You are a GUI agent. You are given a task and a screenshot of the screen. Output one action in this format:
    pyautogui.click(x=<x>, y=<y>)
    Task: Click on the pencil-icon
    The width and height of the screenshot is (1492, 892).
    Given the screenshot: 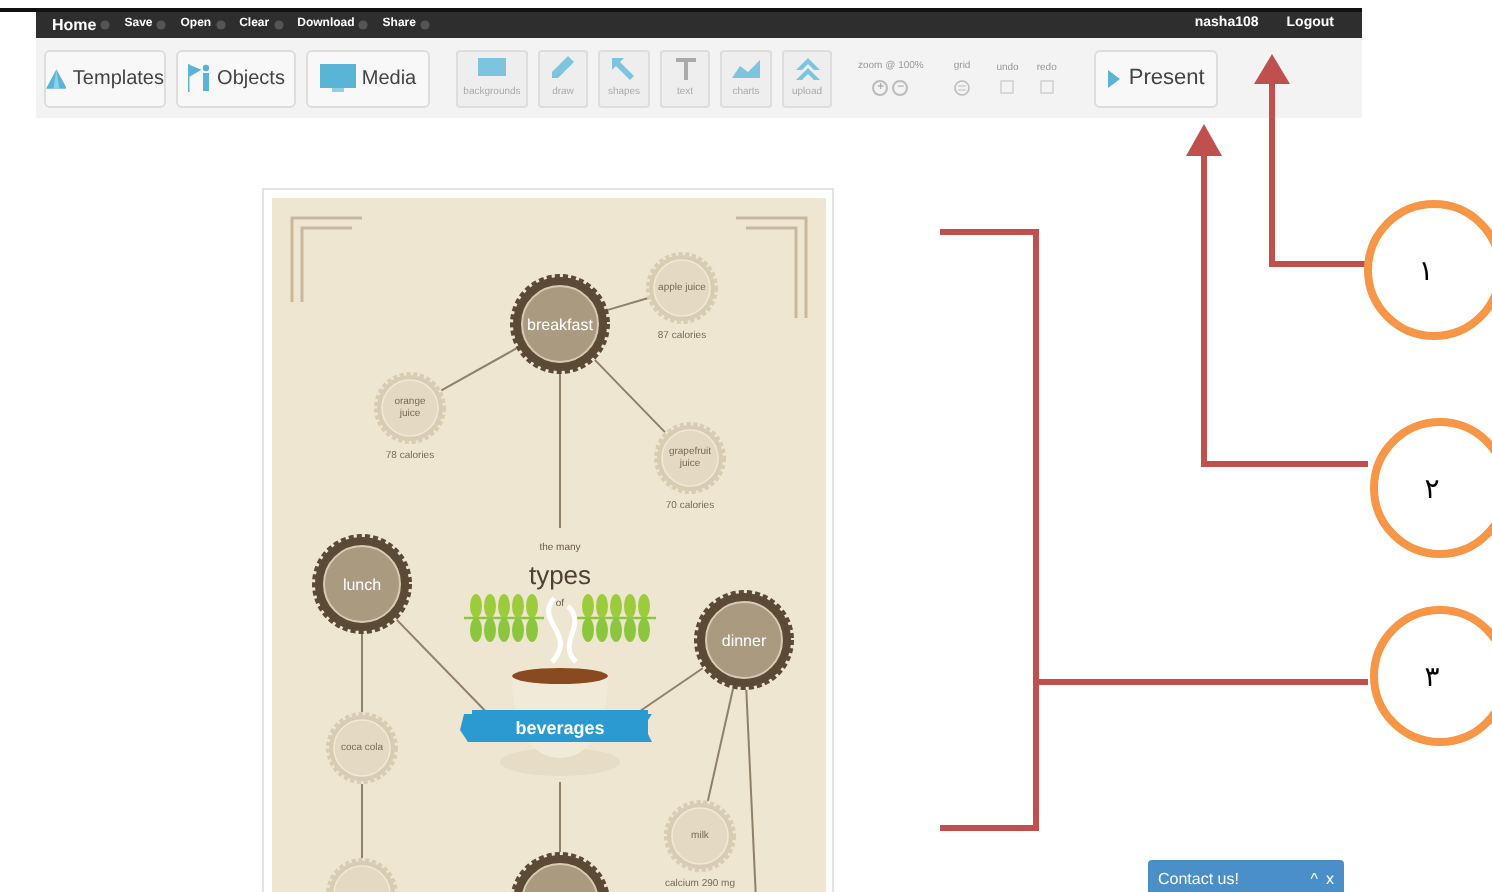 What is the action you would take?
    pyautogui.click(x=563, y=68)
    